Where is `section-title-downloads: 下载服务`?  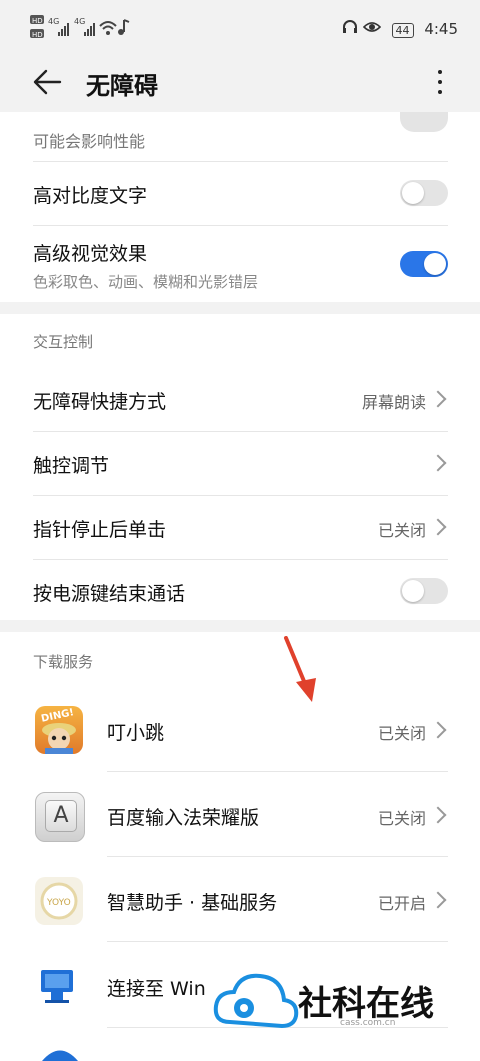 section-title-downloads: 下载服务 is located at coordinates (63, 662).